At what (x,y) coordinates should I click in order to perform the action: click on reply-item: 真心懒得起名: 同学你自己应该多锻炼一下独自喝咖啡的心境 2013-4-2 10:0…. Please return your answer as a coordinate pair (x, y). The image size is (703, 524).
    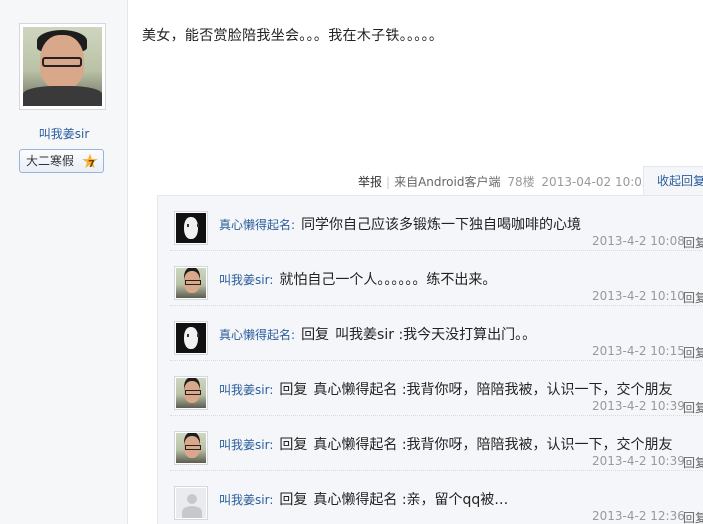
    Looking at the image, I should click on (430, 223).